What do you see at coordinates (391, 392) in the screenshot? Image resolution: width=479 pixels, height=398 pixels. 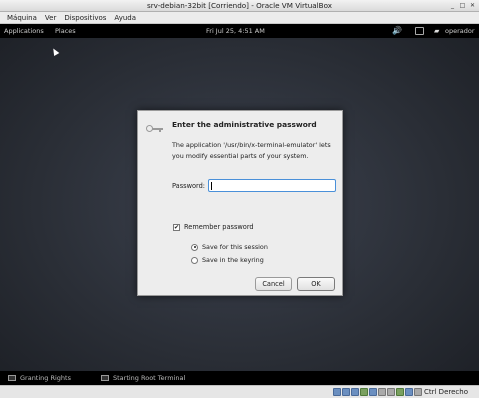 I see `display-icon` at bounding box center [391, 392].